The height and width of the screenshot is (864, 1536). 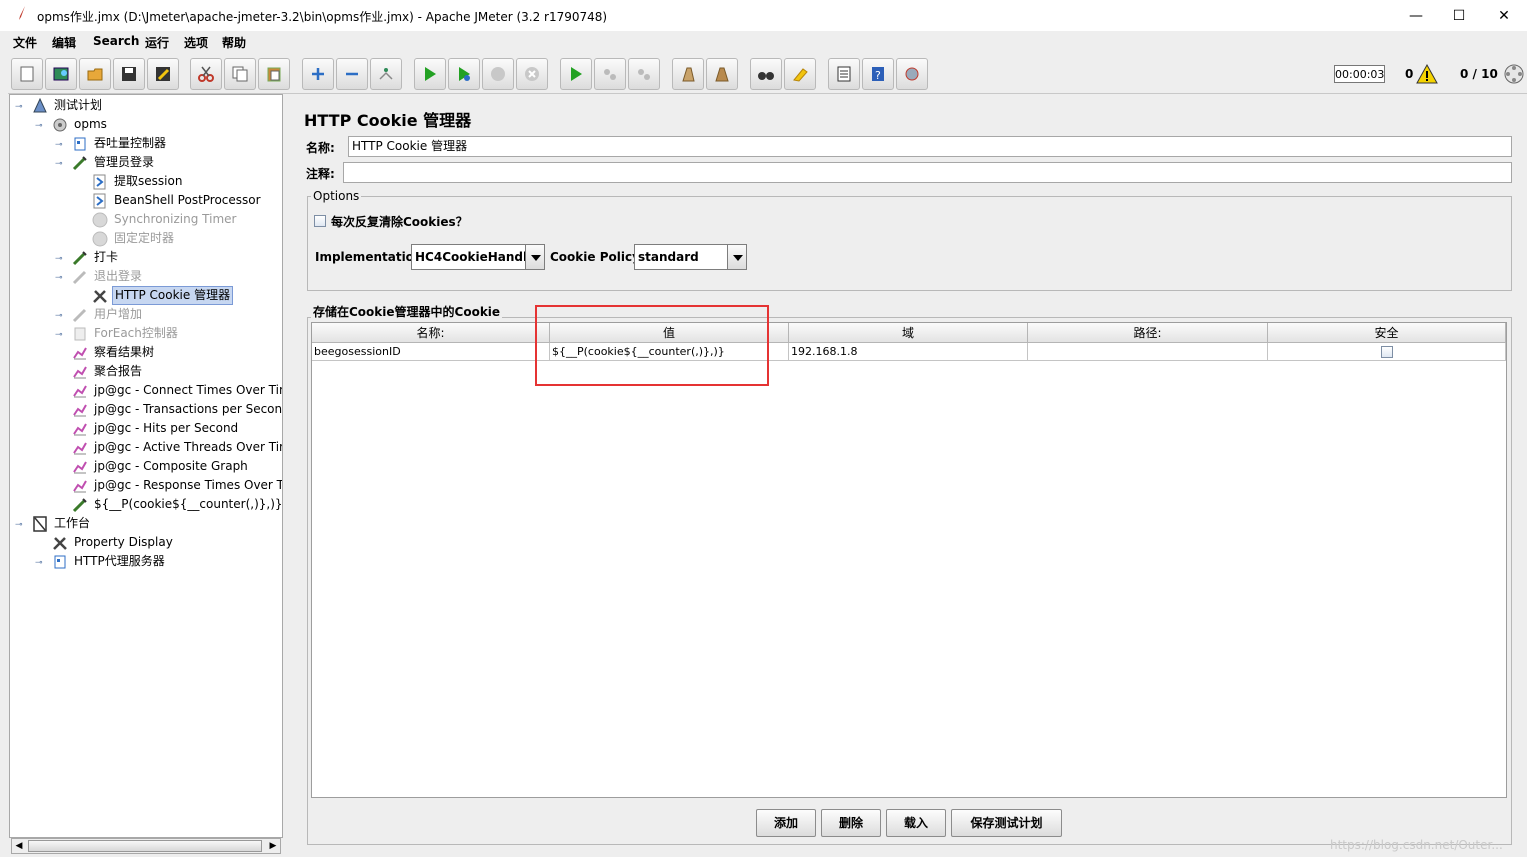 What do you see at coordinates (1409, 74) in the screenshot?
I see `error-count: 0` at bounding box center [1409, 74].